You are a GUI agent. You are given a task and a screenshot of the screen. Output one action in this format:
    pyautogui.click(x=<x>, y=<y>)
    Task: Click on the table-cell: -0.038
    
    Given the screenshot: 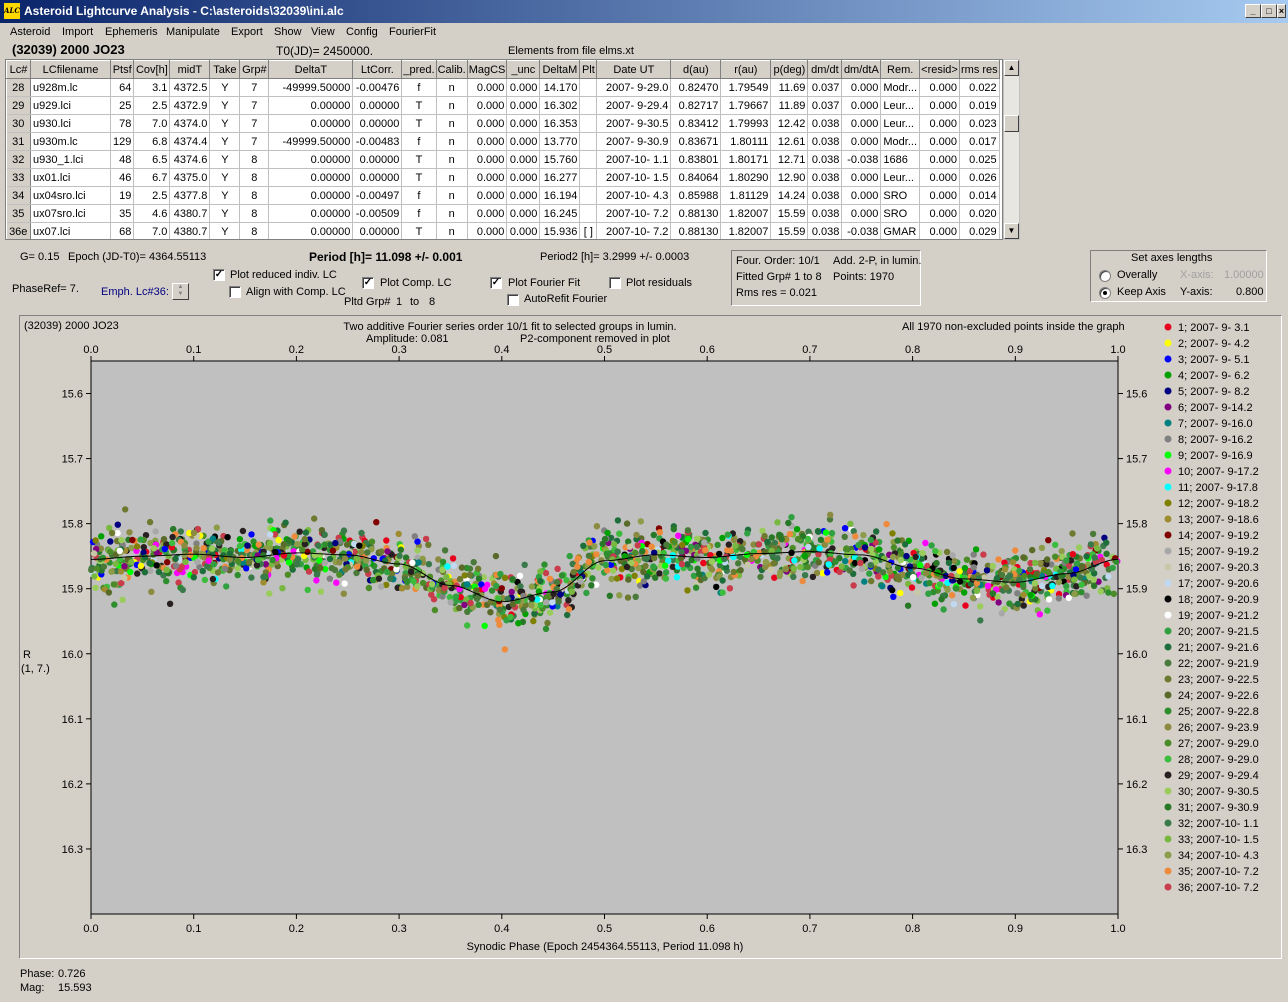 What is the action you would take?
    pyautogui.click(x=861, y=230)
    